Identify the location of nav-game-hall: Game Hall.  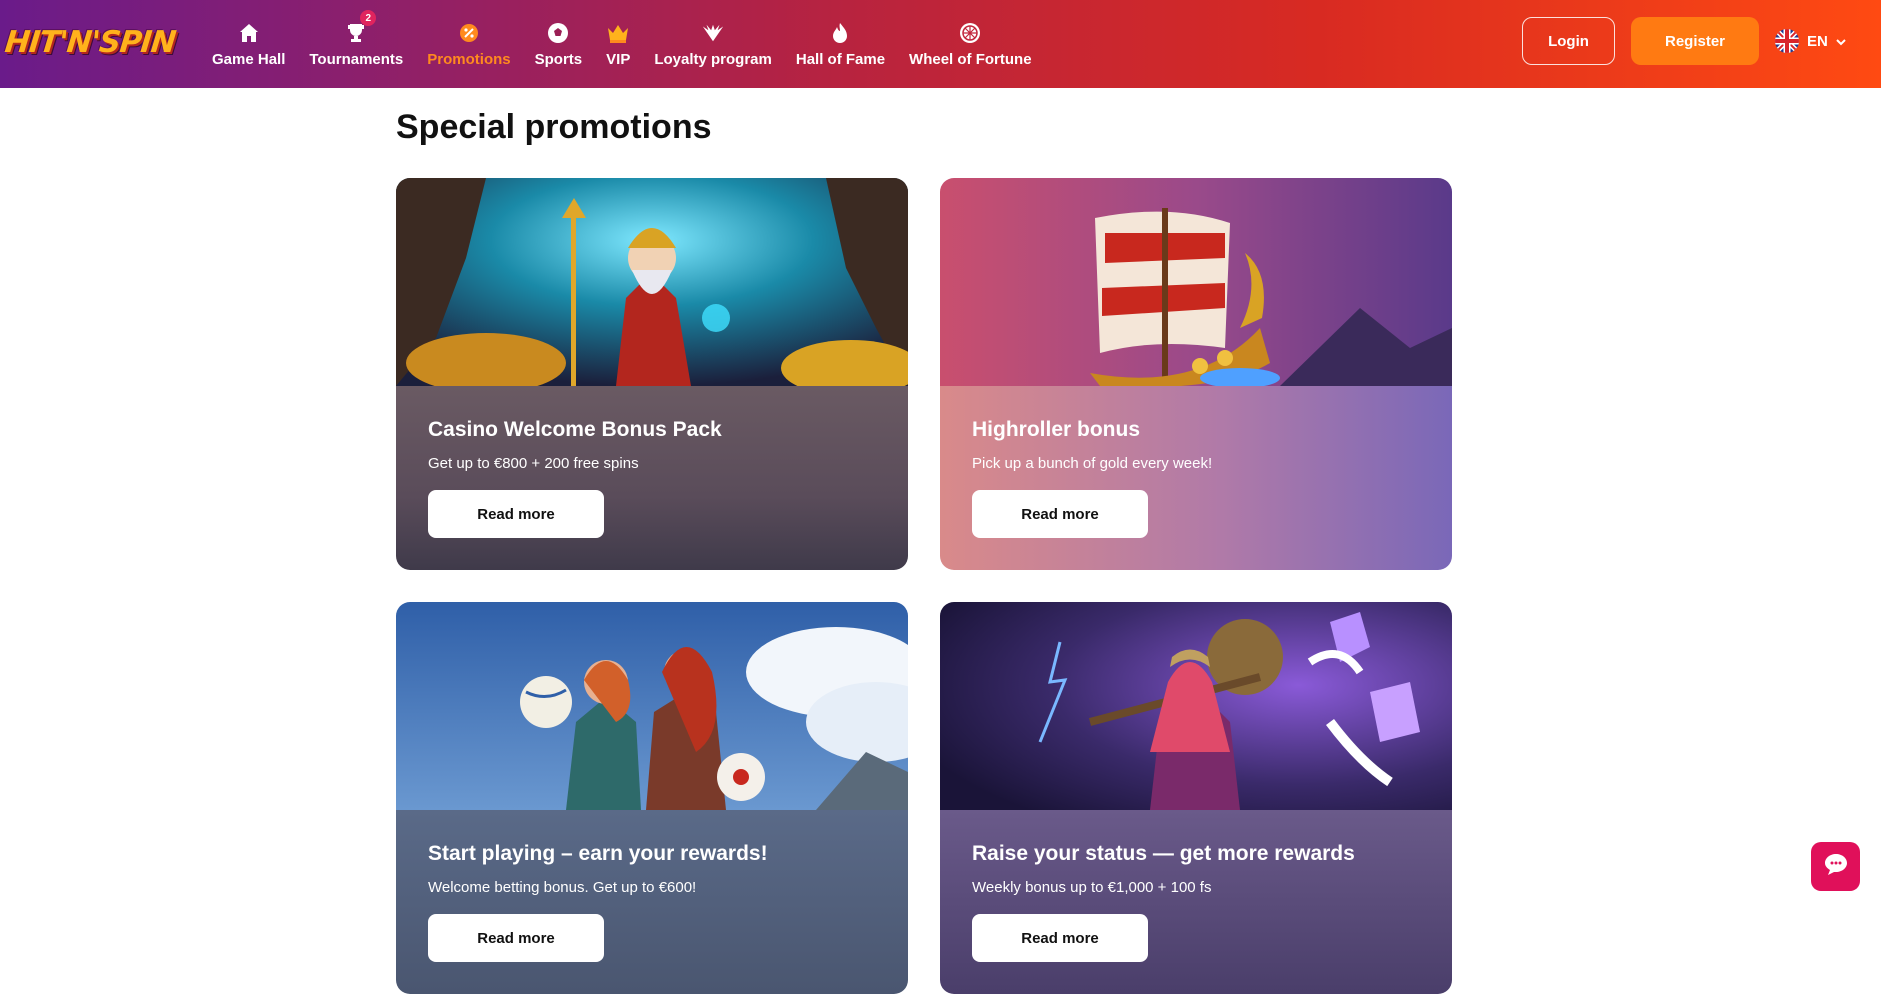
(248, 44).